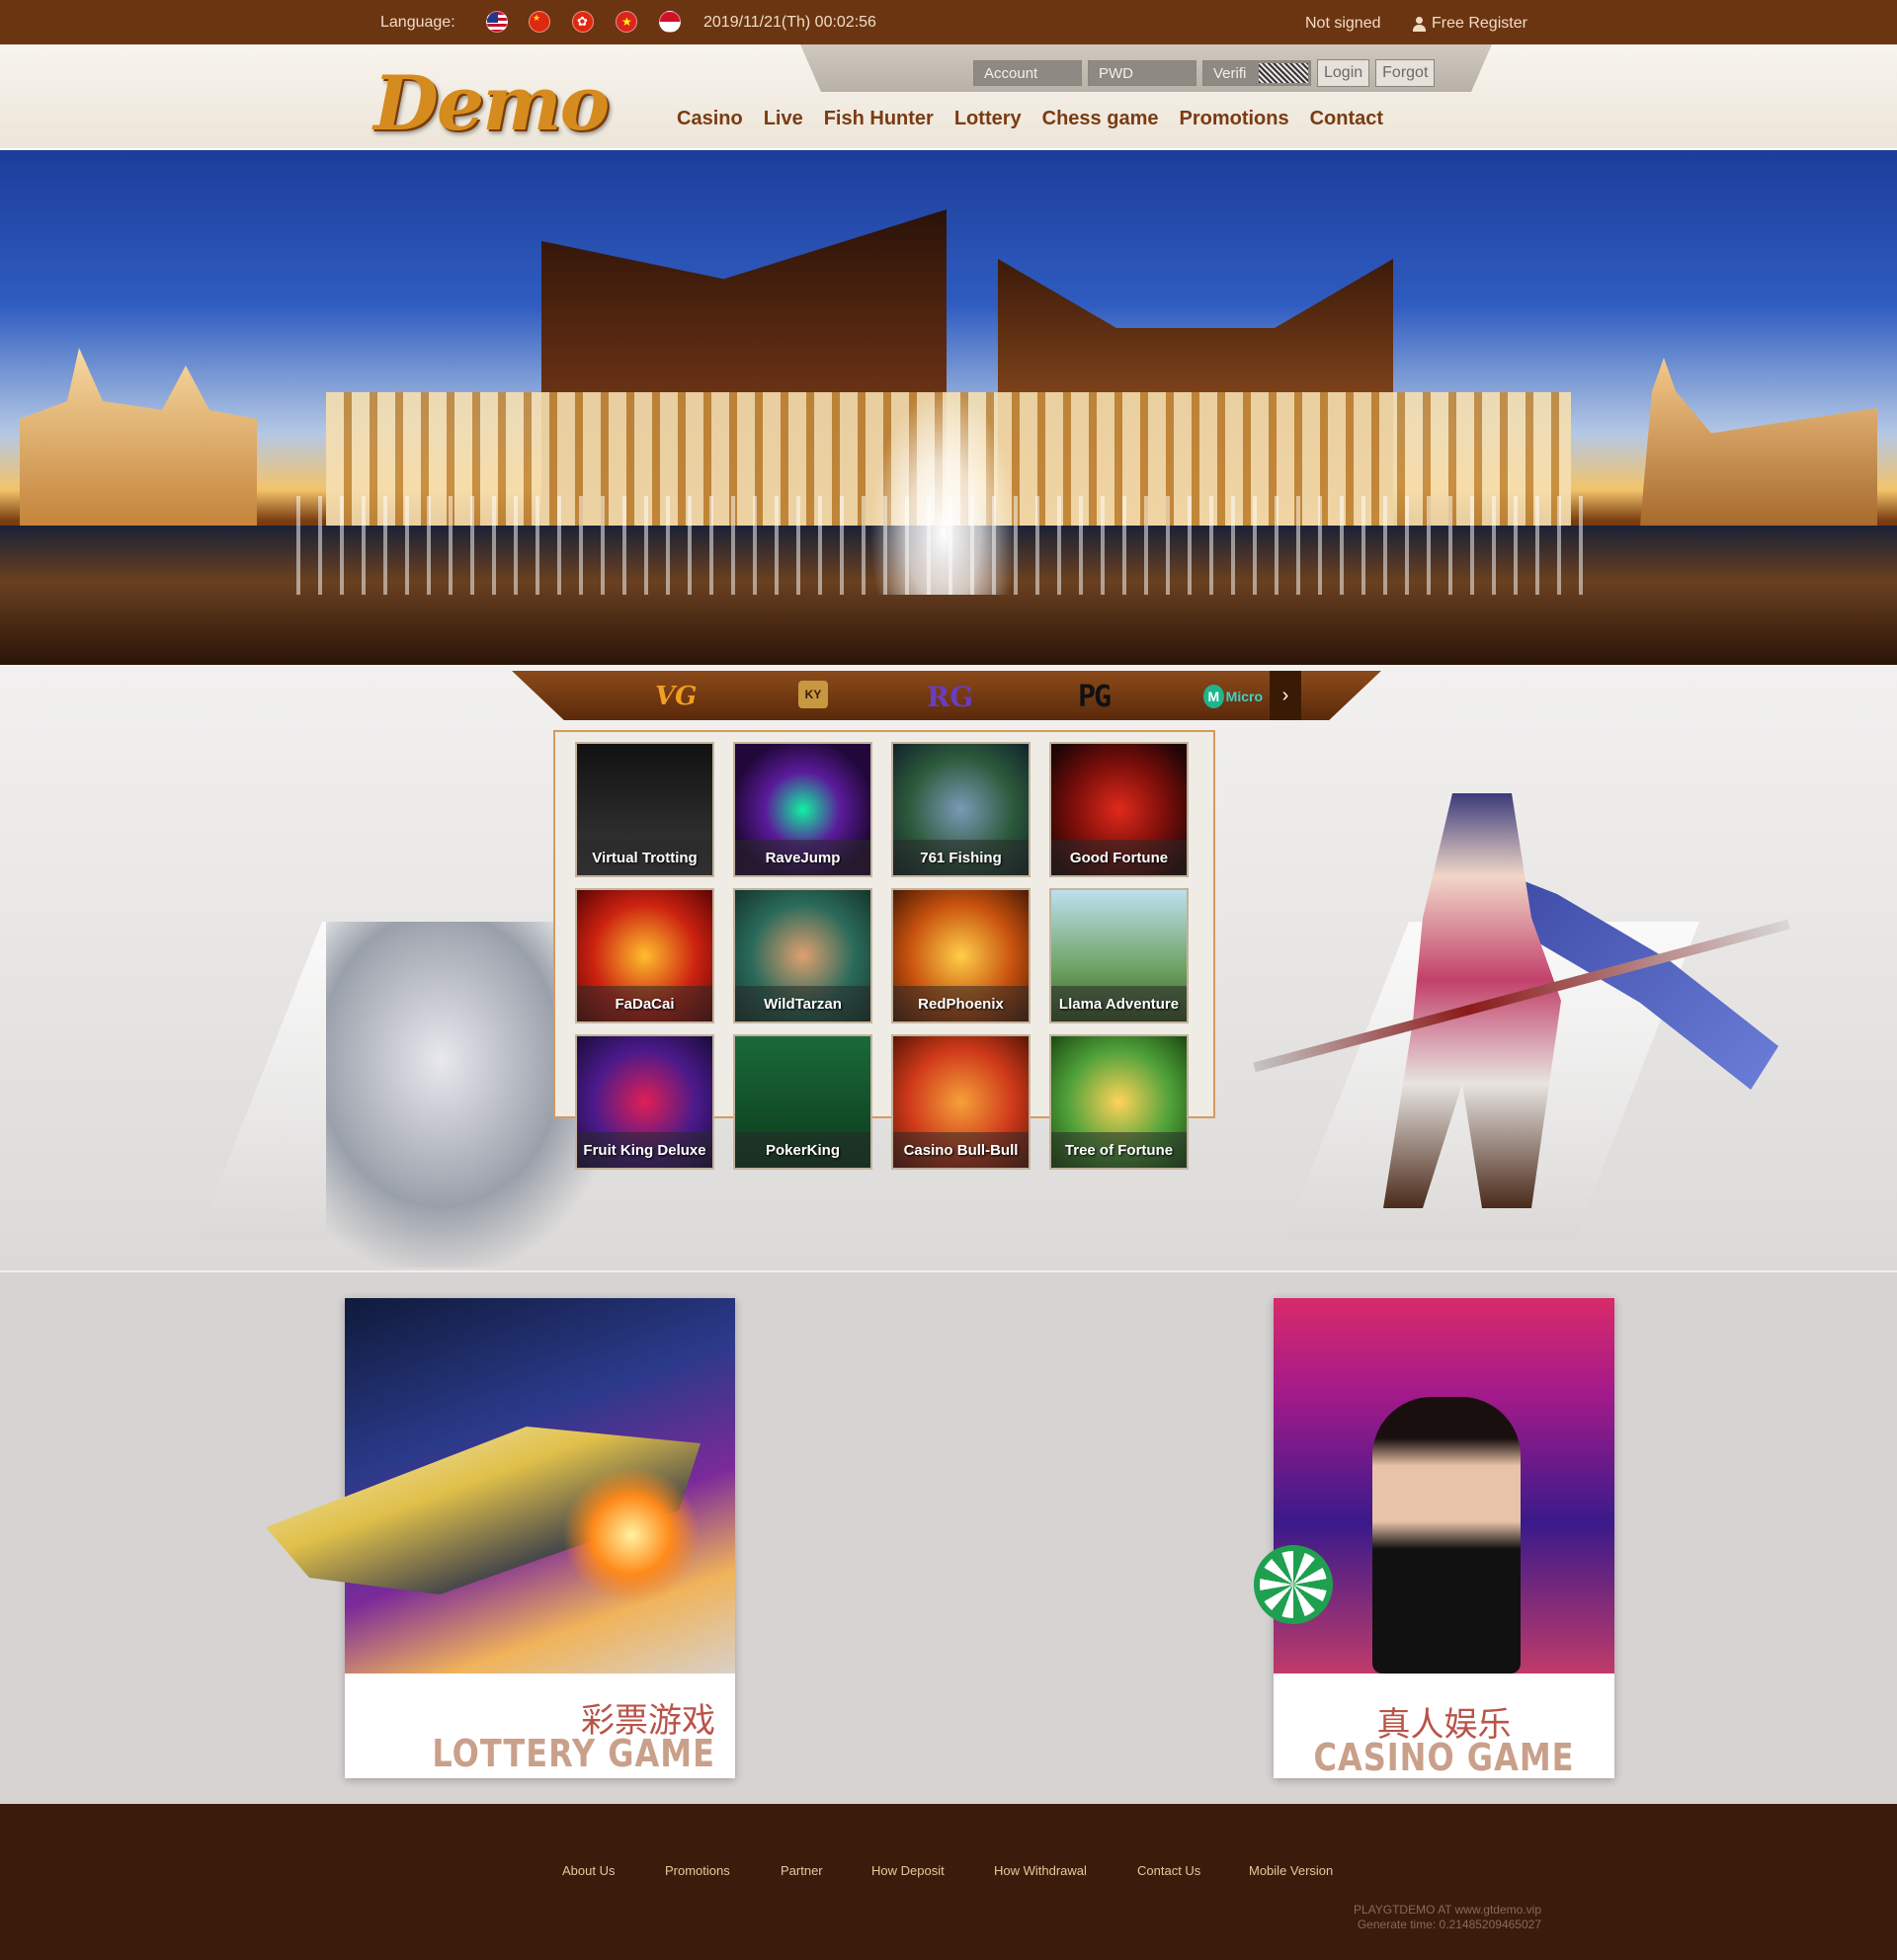 This screenshot has width=1897, height=1960. What do you see at coordinates (1343, 23) in the screenshot?
I see `sign-status: Not signed` at bounding box center [1343, 23].